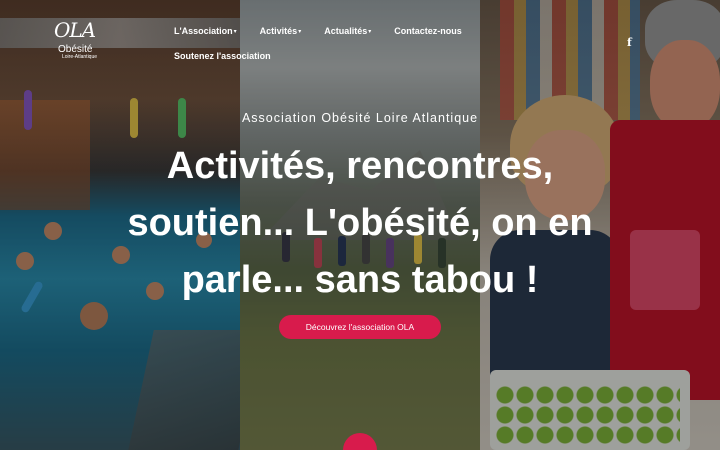  I want to click on logo-subtext: Loire-Atlantique, so click(80, 57).